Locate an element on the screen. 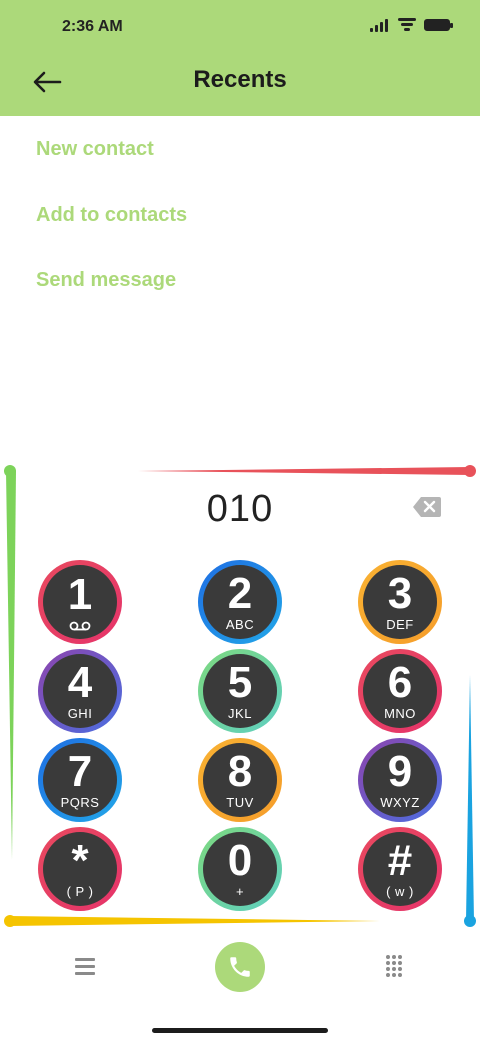 The height and width of the screenshot is (1040, 480). backspace-icon is located at coordinates (427, 507).